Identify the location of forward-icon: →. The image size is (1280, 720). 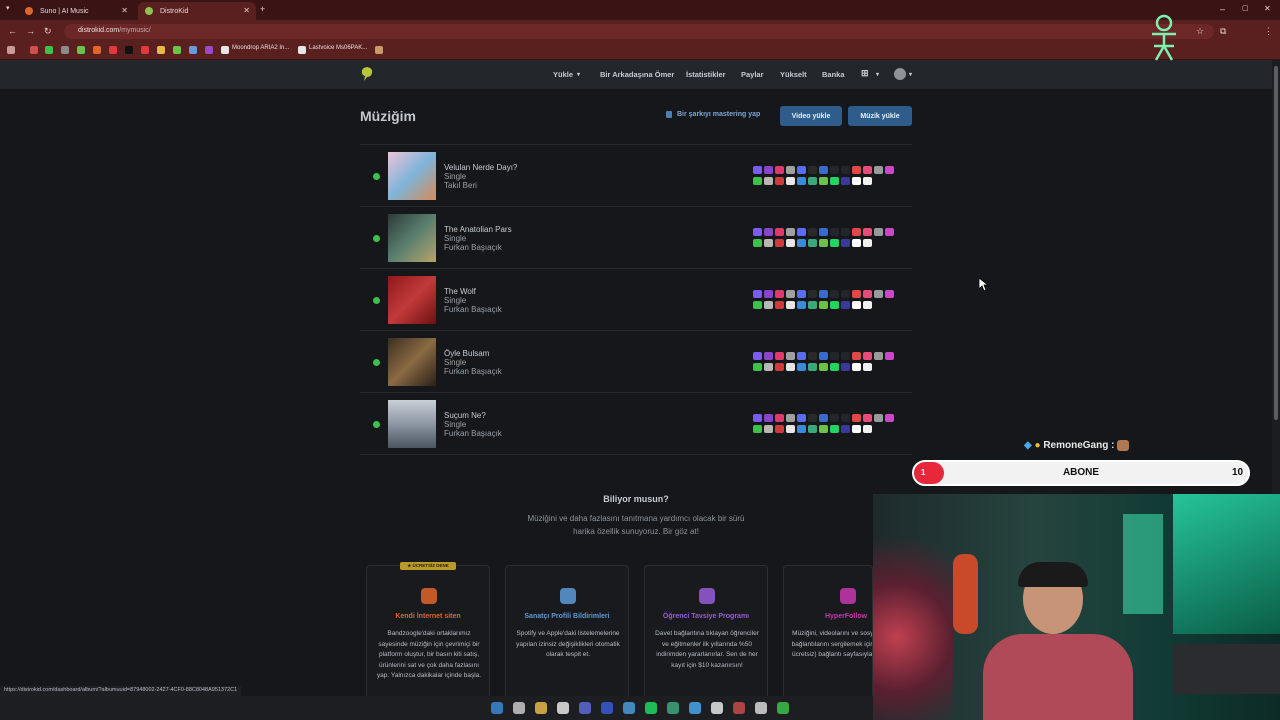
(30, 31).